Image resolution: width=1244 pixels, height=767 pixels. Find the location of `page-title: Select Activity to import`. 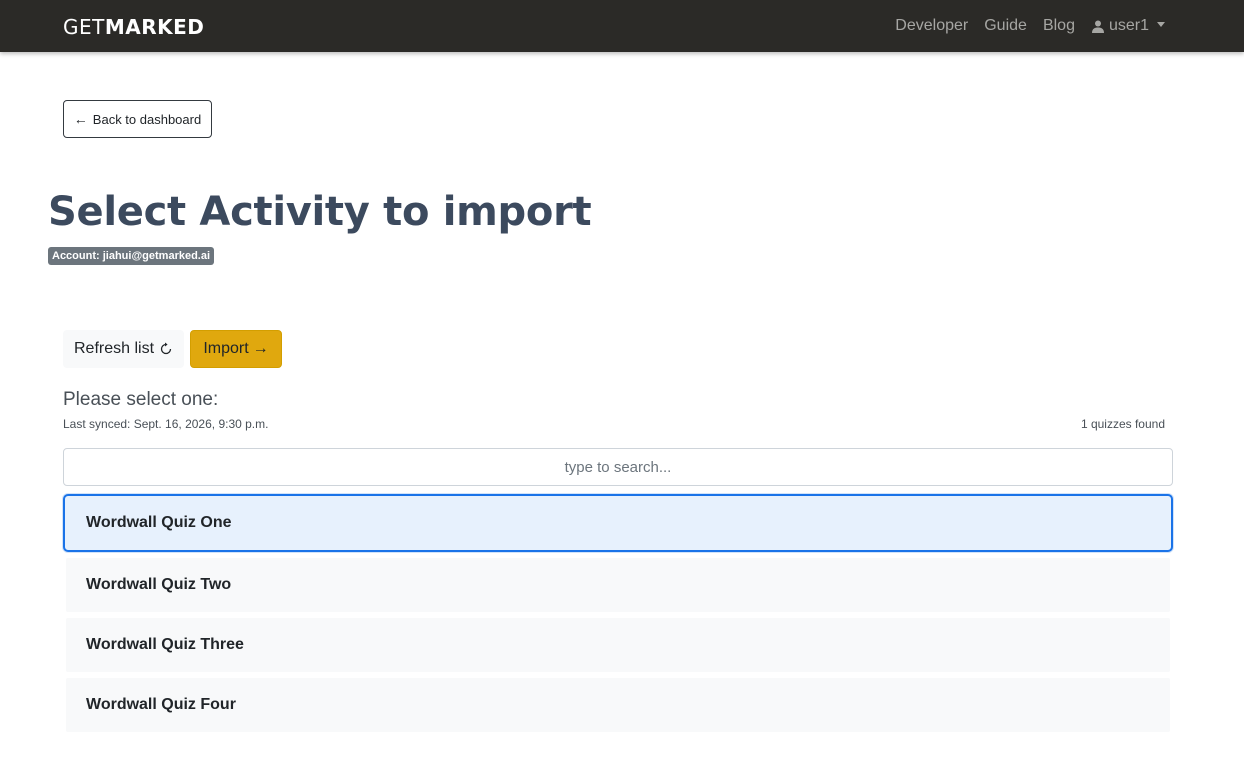

page-title: Select Activity to import is located at coordinates (320, 212).